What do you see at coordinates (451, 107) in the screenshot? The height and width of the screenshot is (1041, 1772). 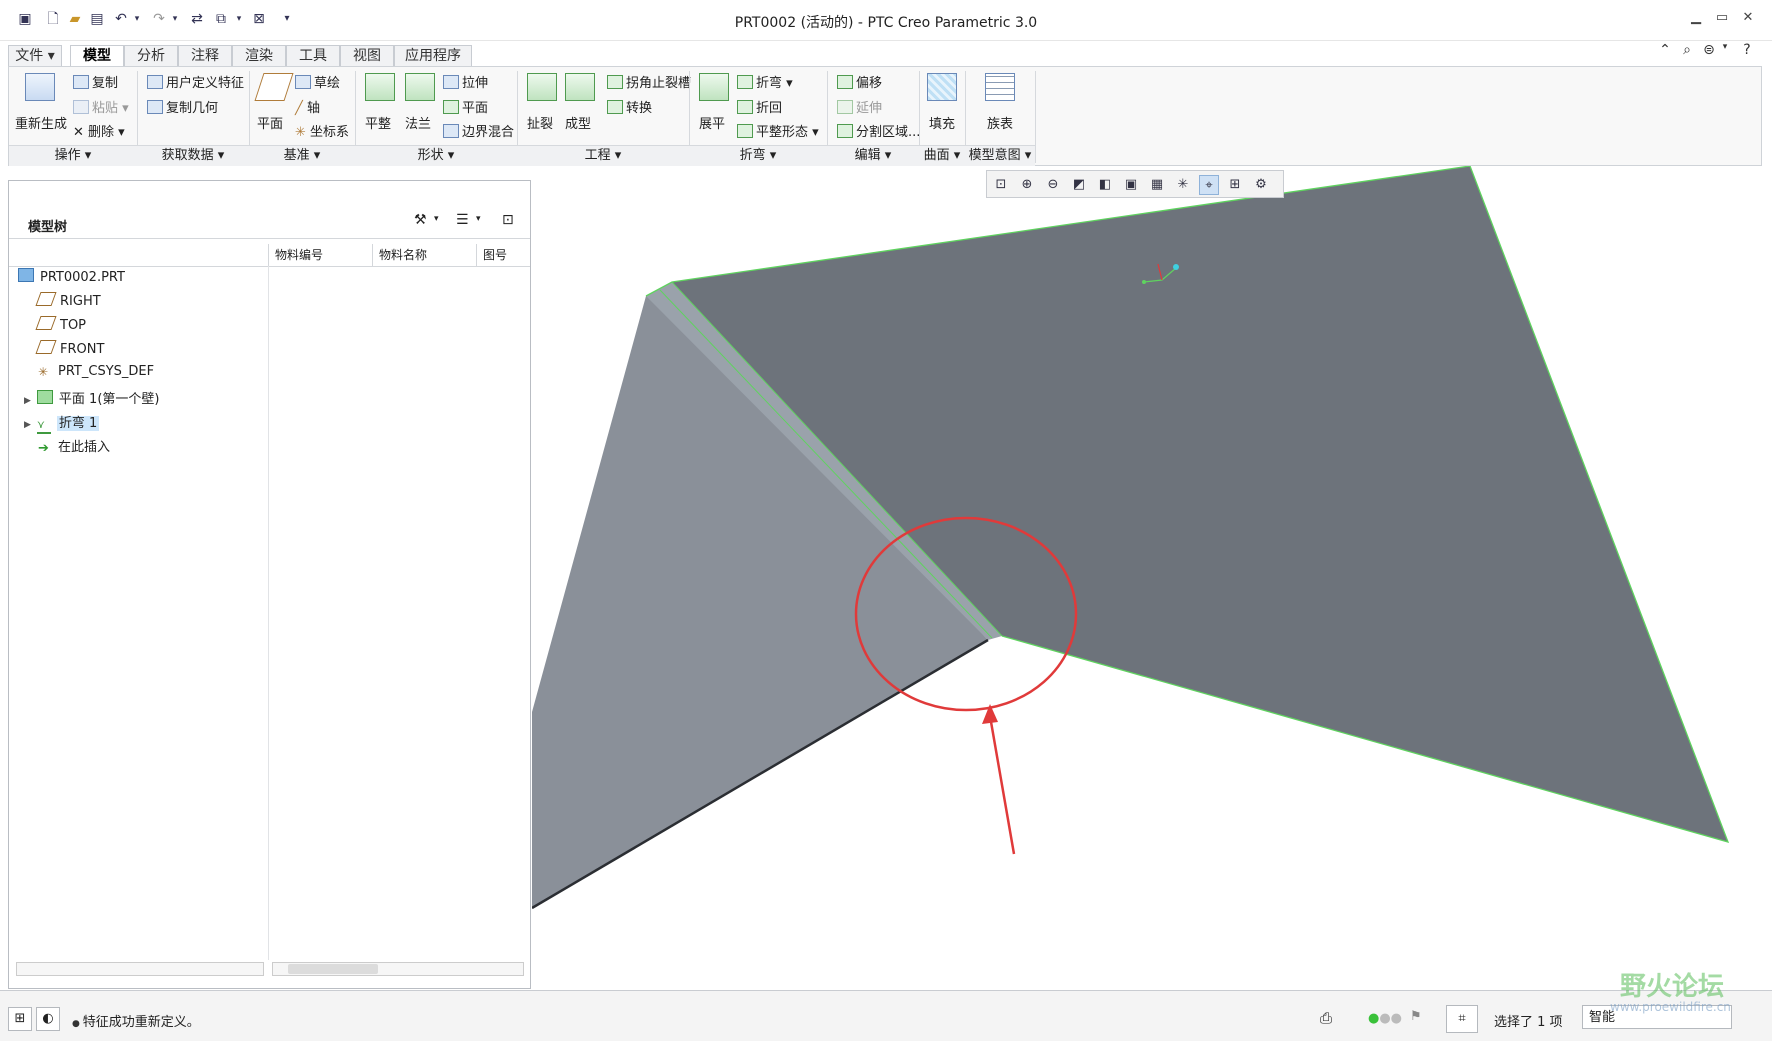 I see `plane-shape-icon` at bounding box center [451, 107].